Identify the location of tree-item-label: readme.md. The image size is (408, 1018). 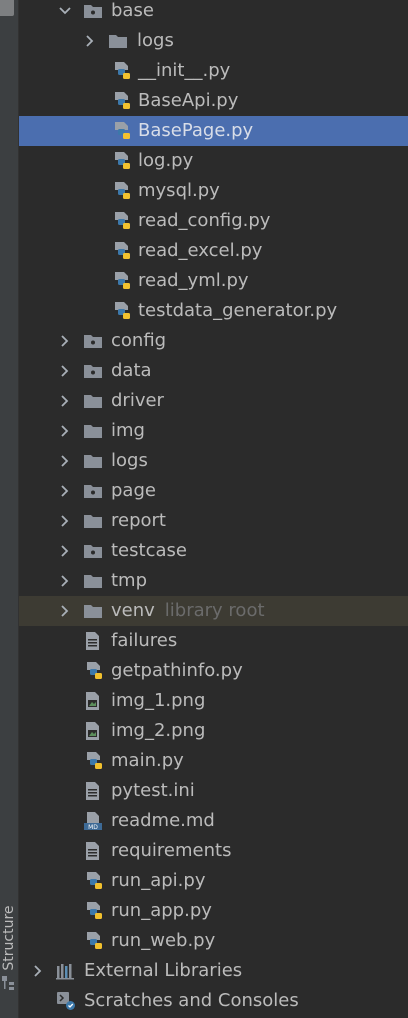
(163, 820).